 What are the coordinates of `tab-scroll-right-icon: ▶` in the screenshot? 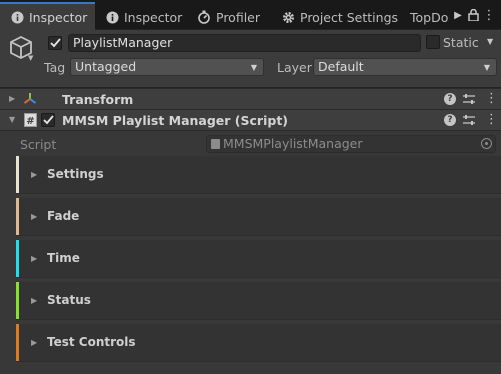 It's located at (458, 15).